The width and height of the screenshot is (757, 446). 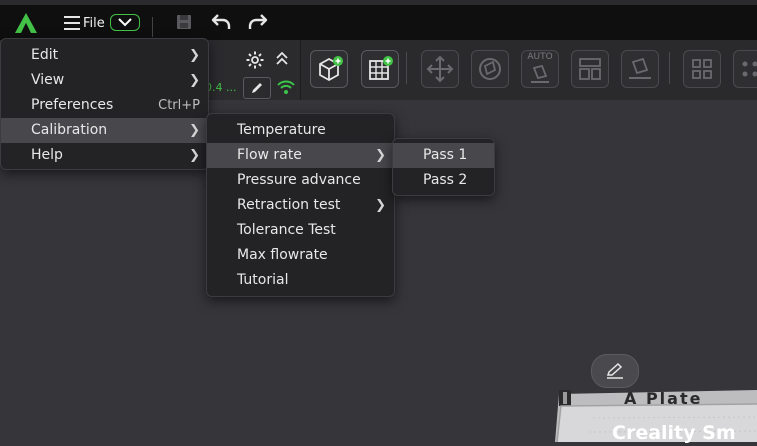 I want to click on arrange-button, so click(x=590, y=69).